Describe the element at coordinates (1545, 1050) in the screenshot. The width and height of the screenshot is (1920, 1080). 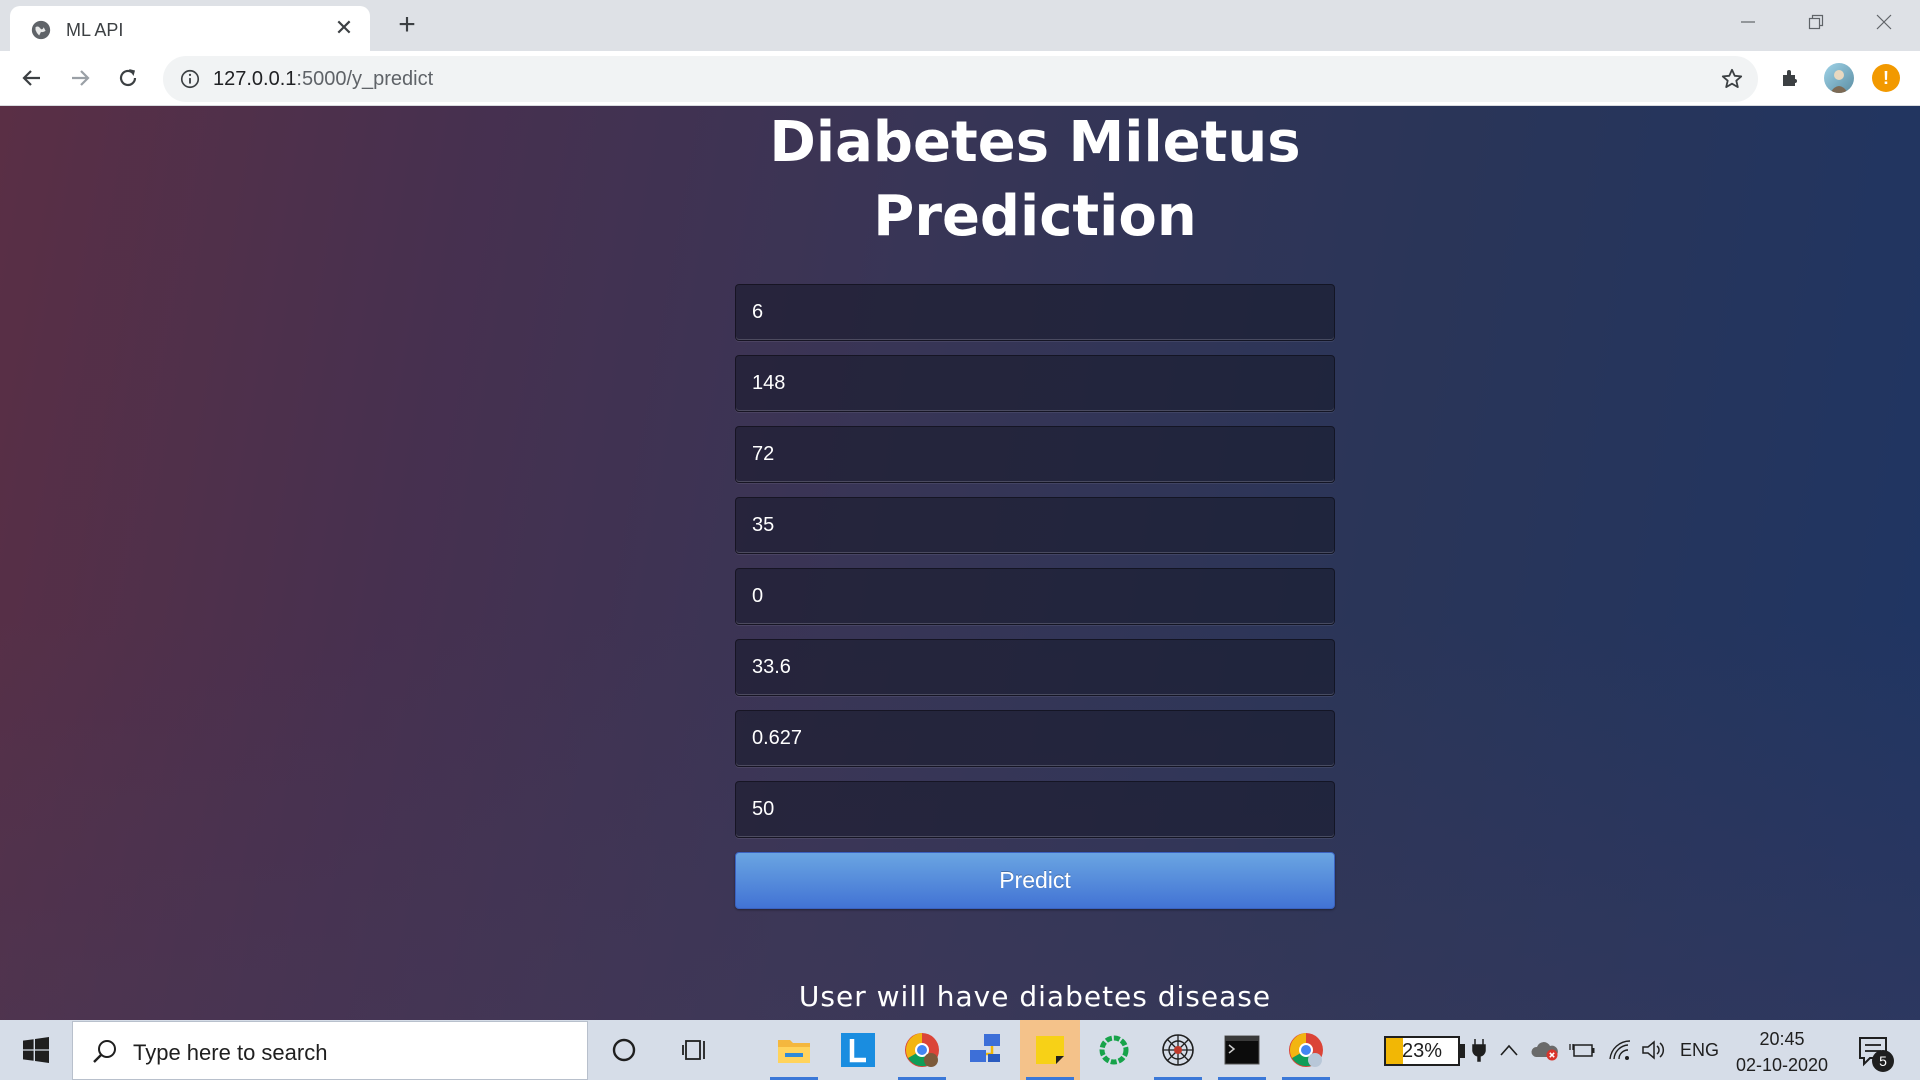
I see `onedrive-error-icon` at that location.